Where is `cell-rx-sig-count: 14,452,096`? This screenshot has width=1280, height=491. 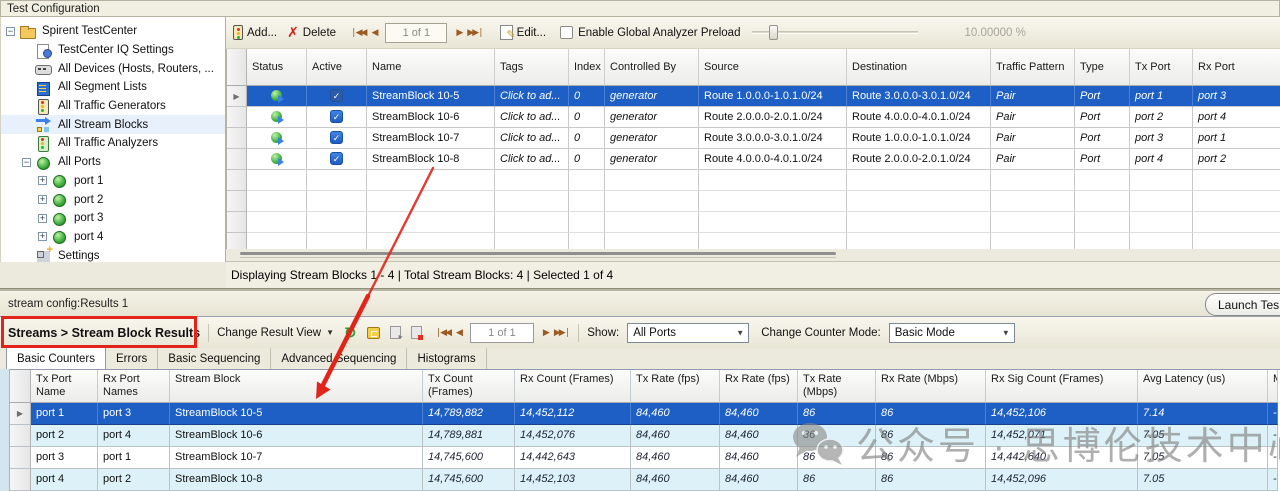
cell-rx-sig-count: 14,452,096 is located at coordinates (1062, 480).